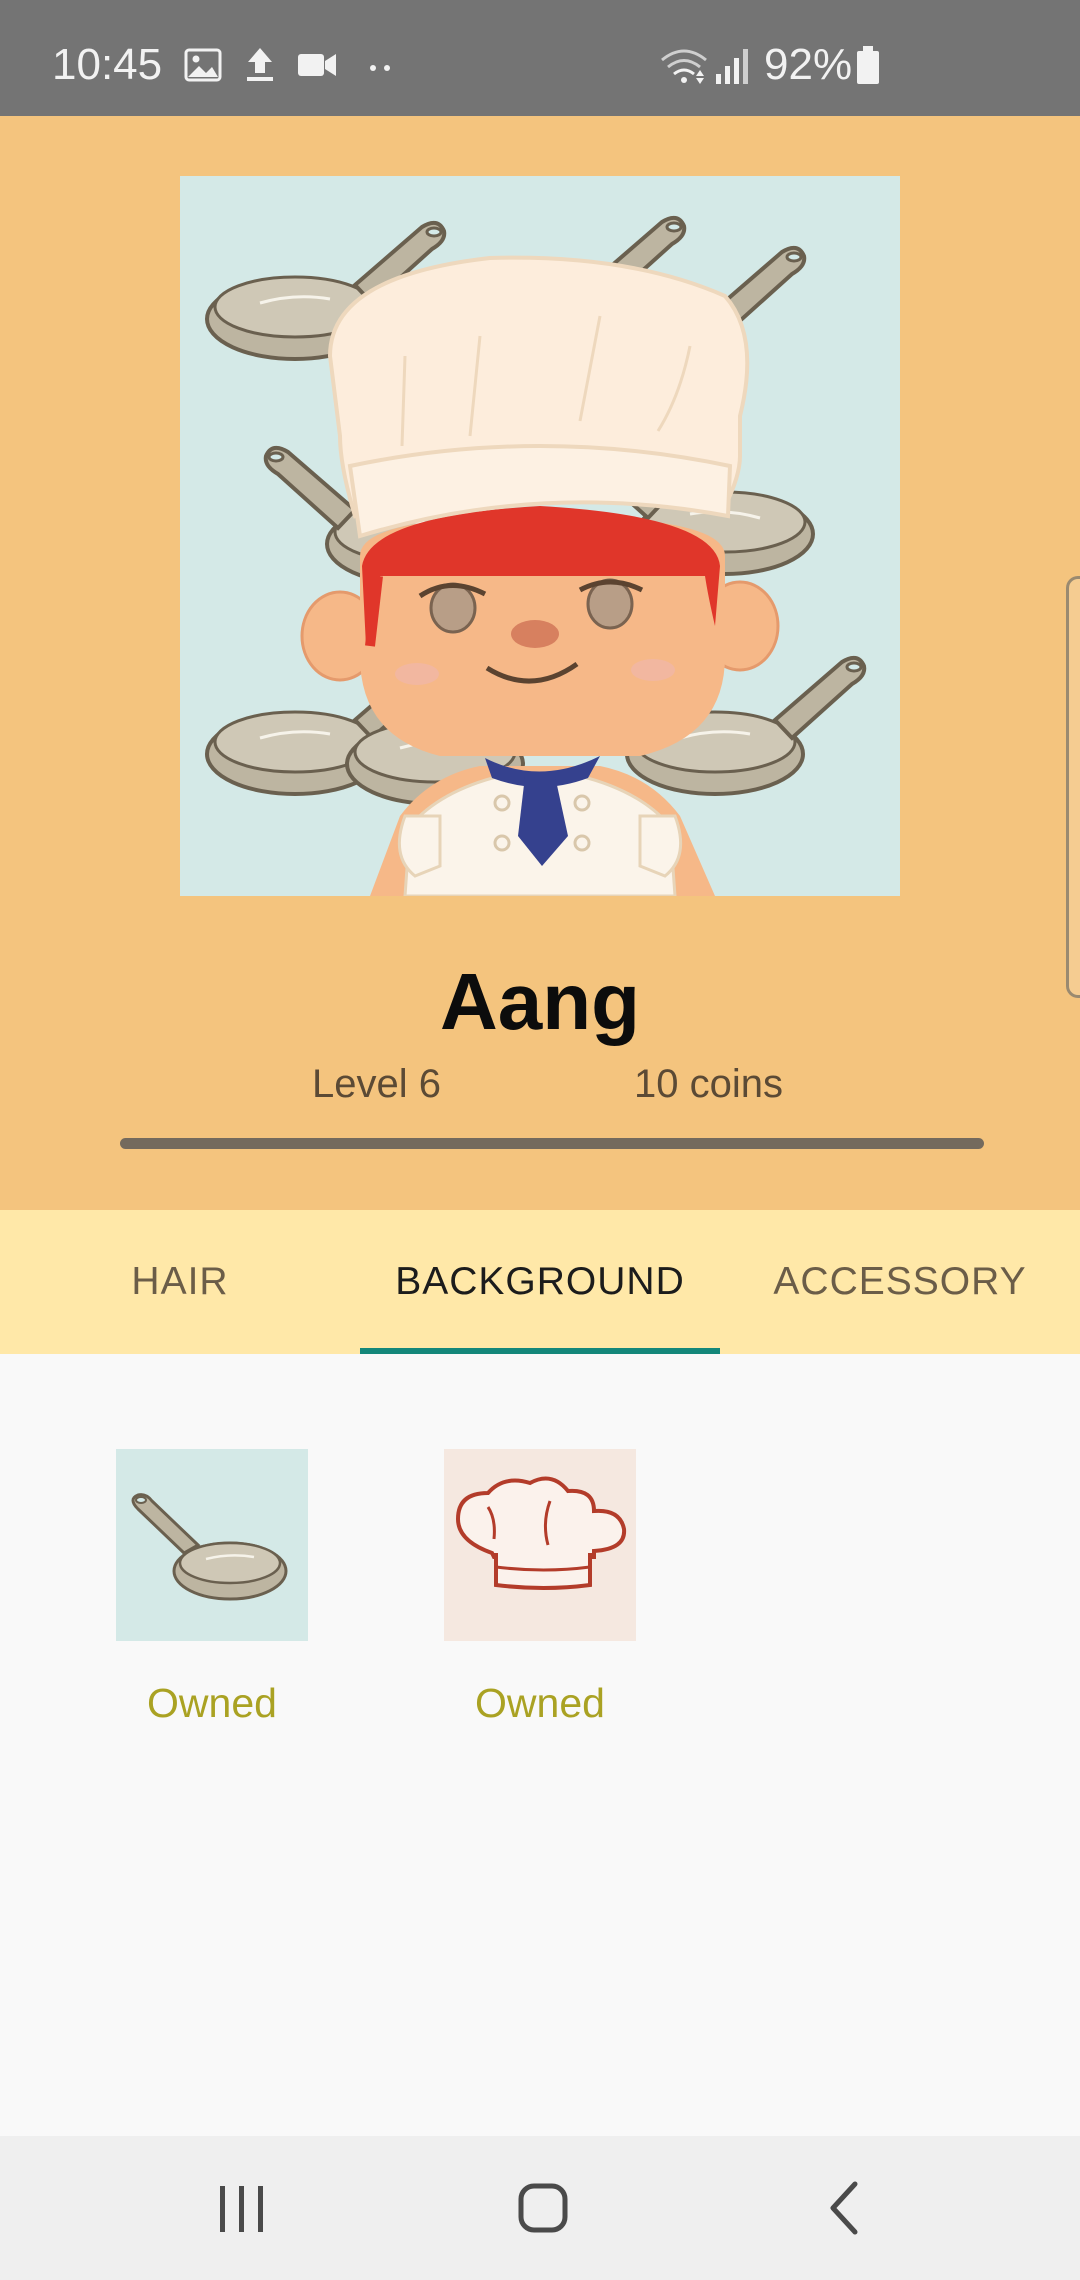 The height and width of the screenshot is (2280, 1080). I want to click on edge-panel-handle, so click(1073, 787).